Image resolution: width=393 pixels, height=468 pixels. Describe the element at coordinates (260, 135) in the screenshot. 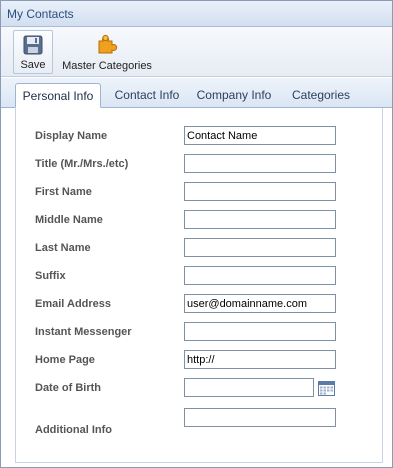

I see `display-name-field` at that location.